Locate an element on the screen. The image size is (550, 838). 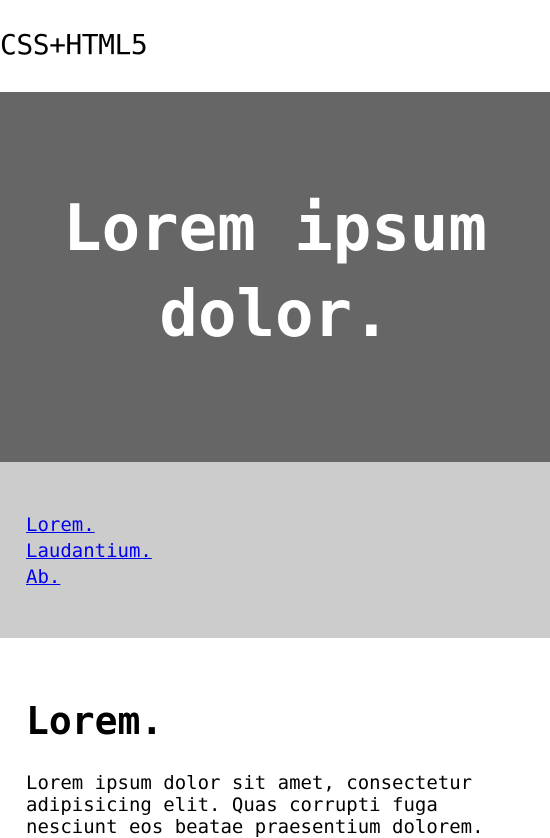
nav-item: Ab. is located at coordinates (275, 577).